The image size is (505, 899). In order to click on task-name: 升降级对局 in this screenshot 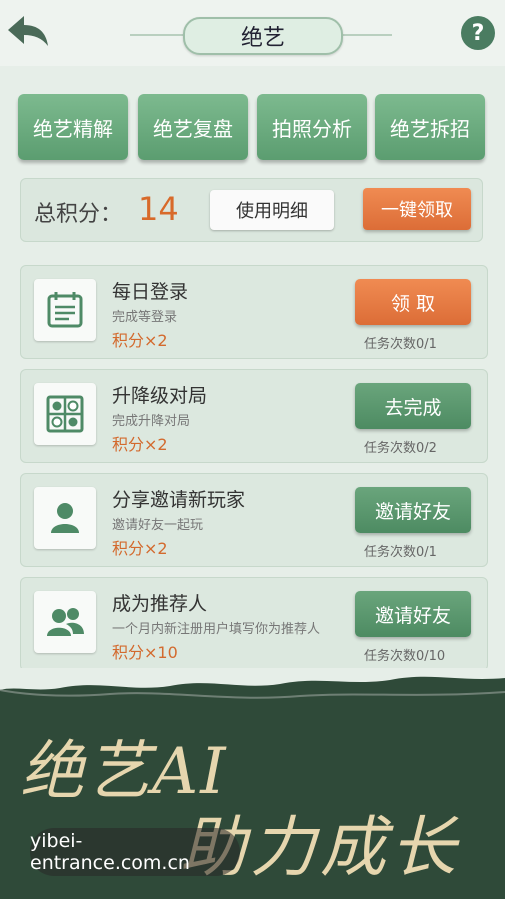, I will do `click(160, 396)`.